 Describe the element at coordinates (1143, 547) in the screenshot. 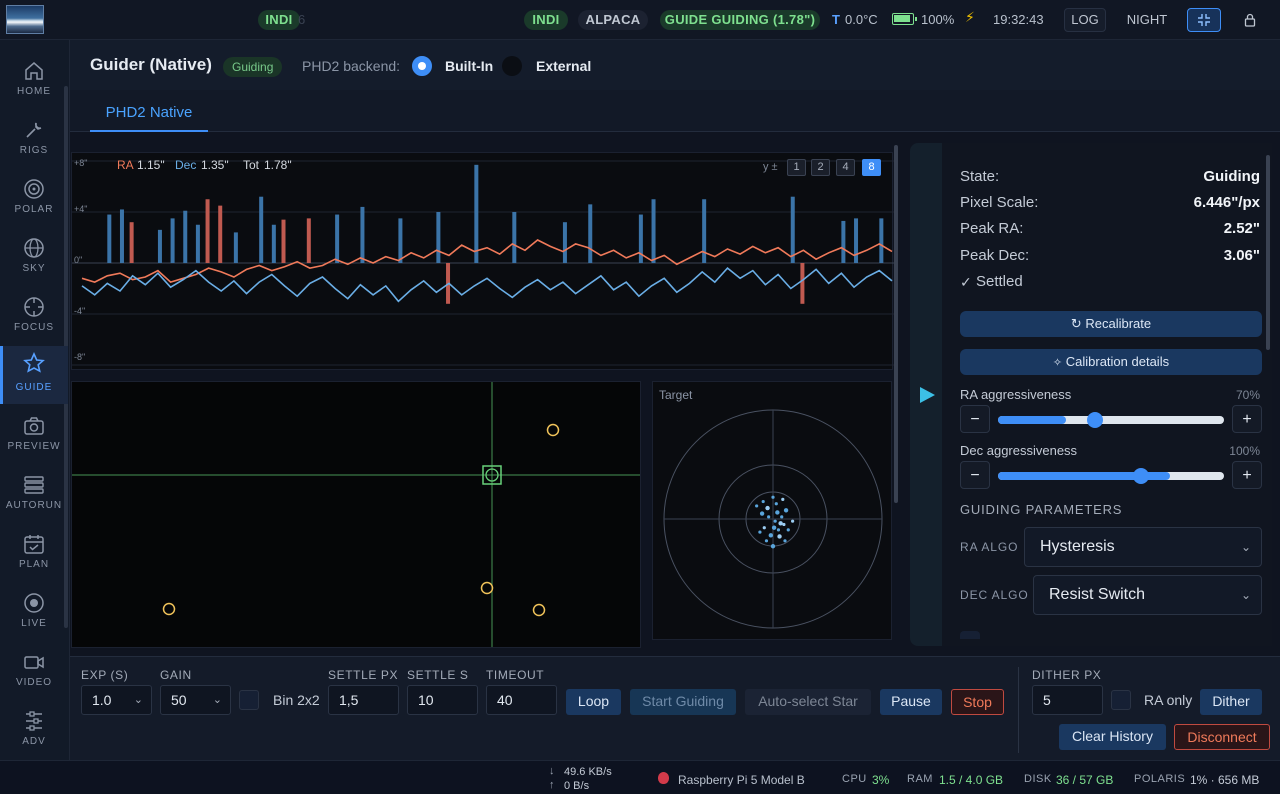

I see `ra-algo-select: Hysteresis ⌄` at that location.